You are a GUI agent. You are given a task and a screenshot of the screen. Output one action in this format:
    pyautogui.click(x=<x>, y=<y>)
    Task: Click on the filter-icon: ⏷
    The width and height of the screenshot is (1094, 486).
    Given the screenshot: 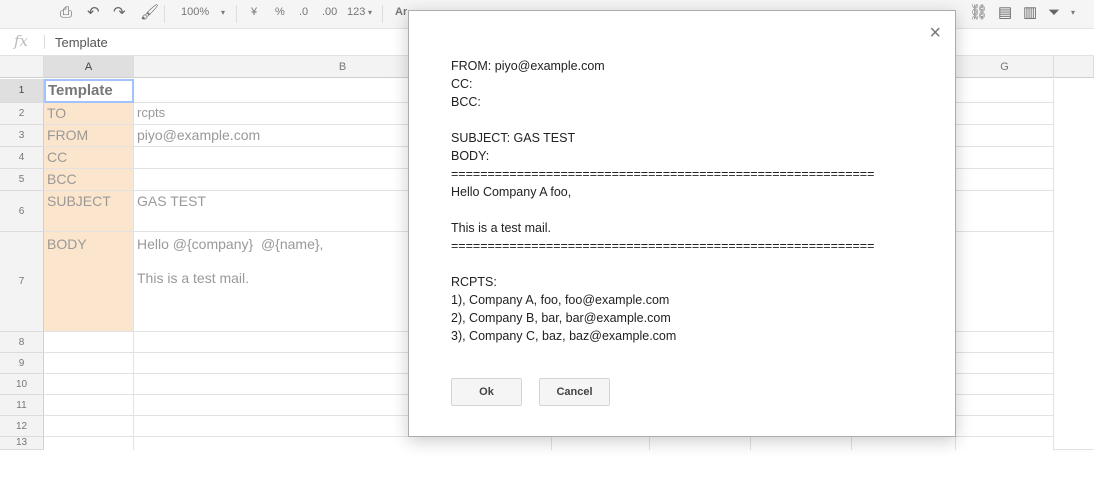 What is the action you would take?
    pyautogui.click(x=1054, y=13)
    